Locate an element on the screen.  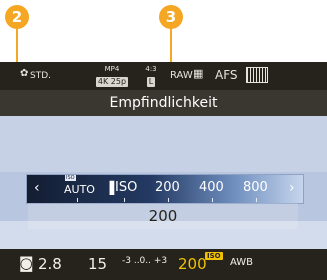
photo-style-label: STD. is located at coordinates (41, 76).